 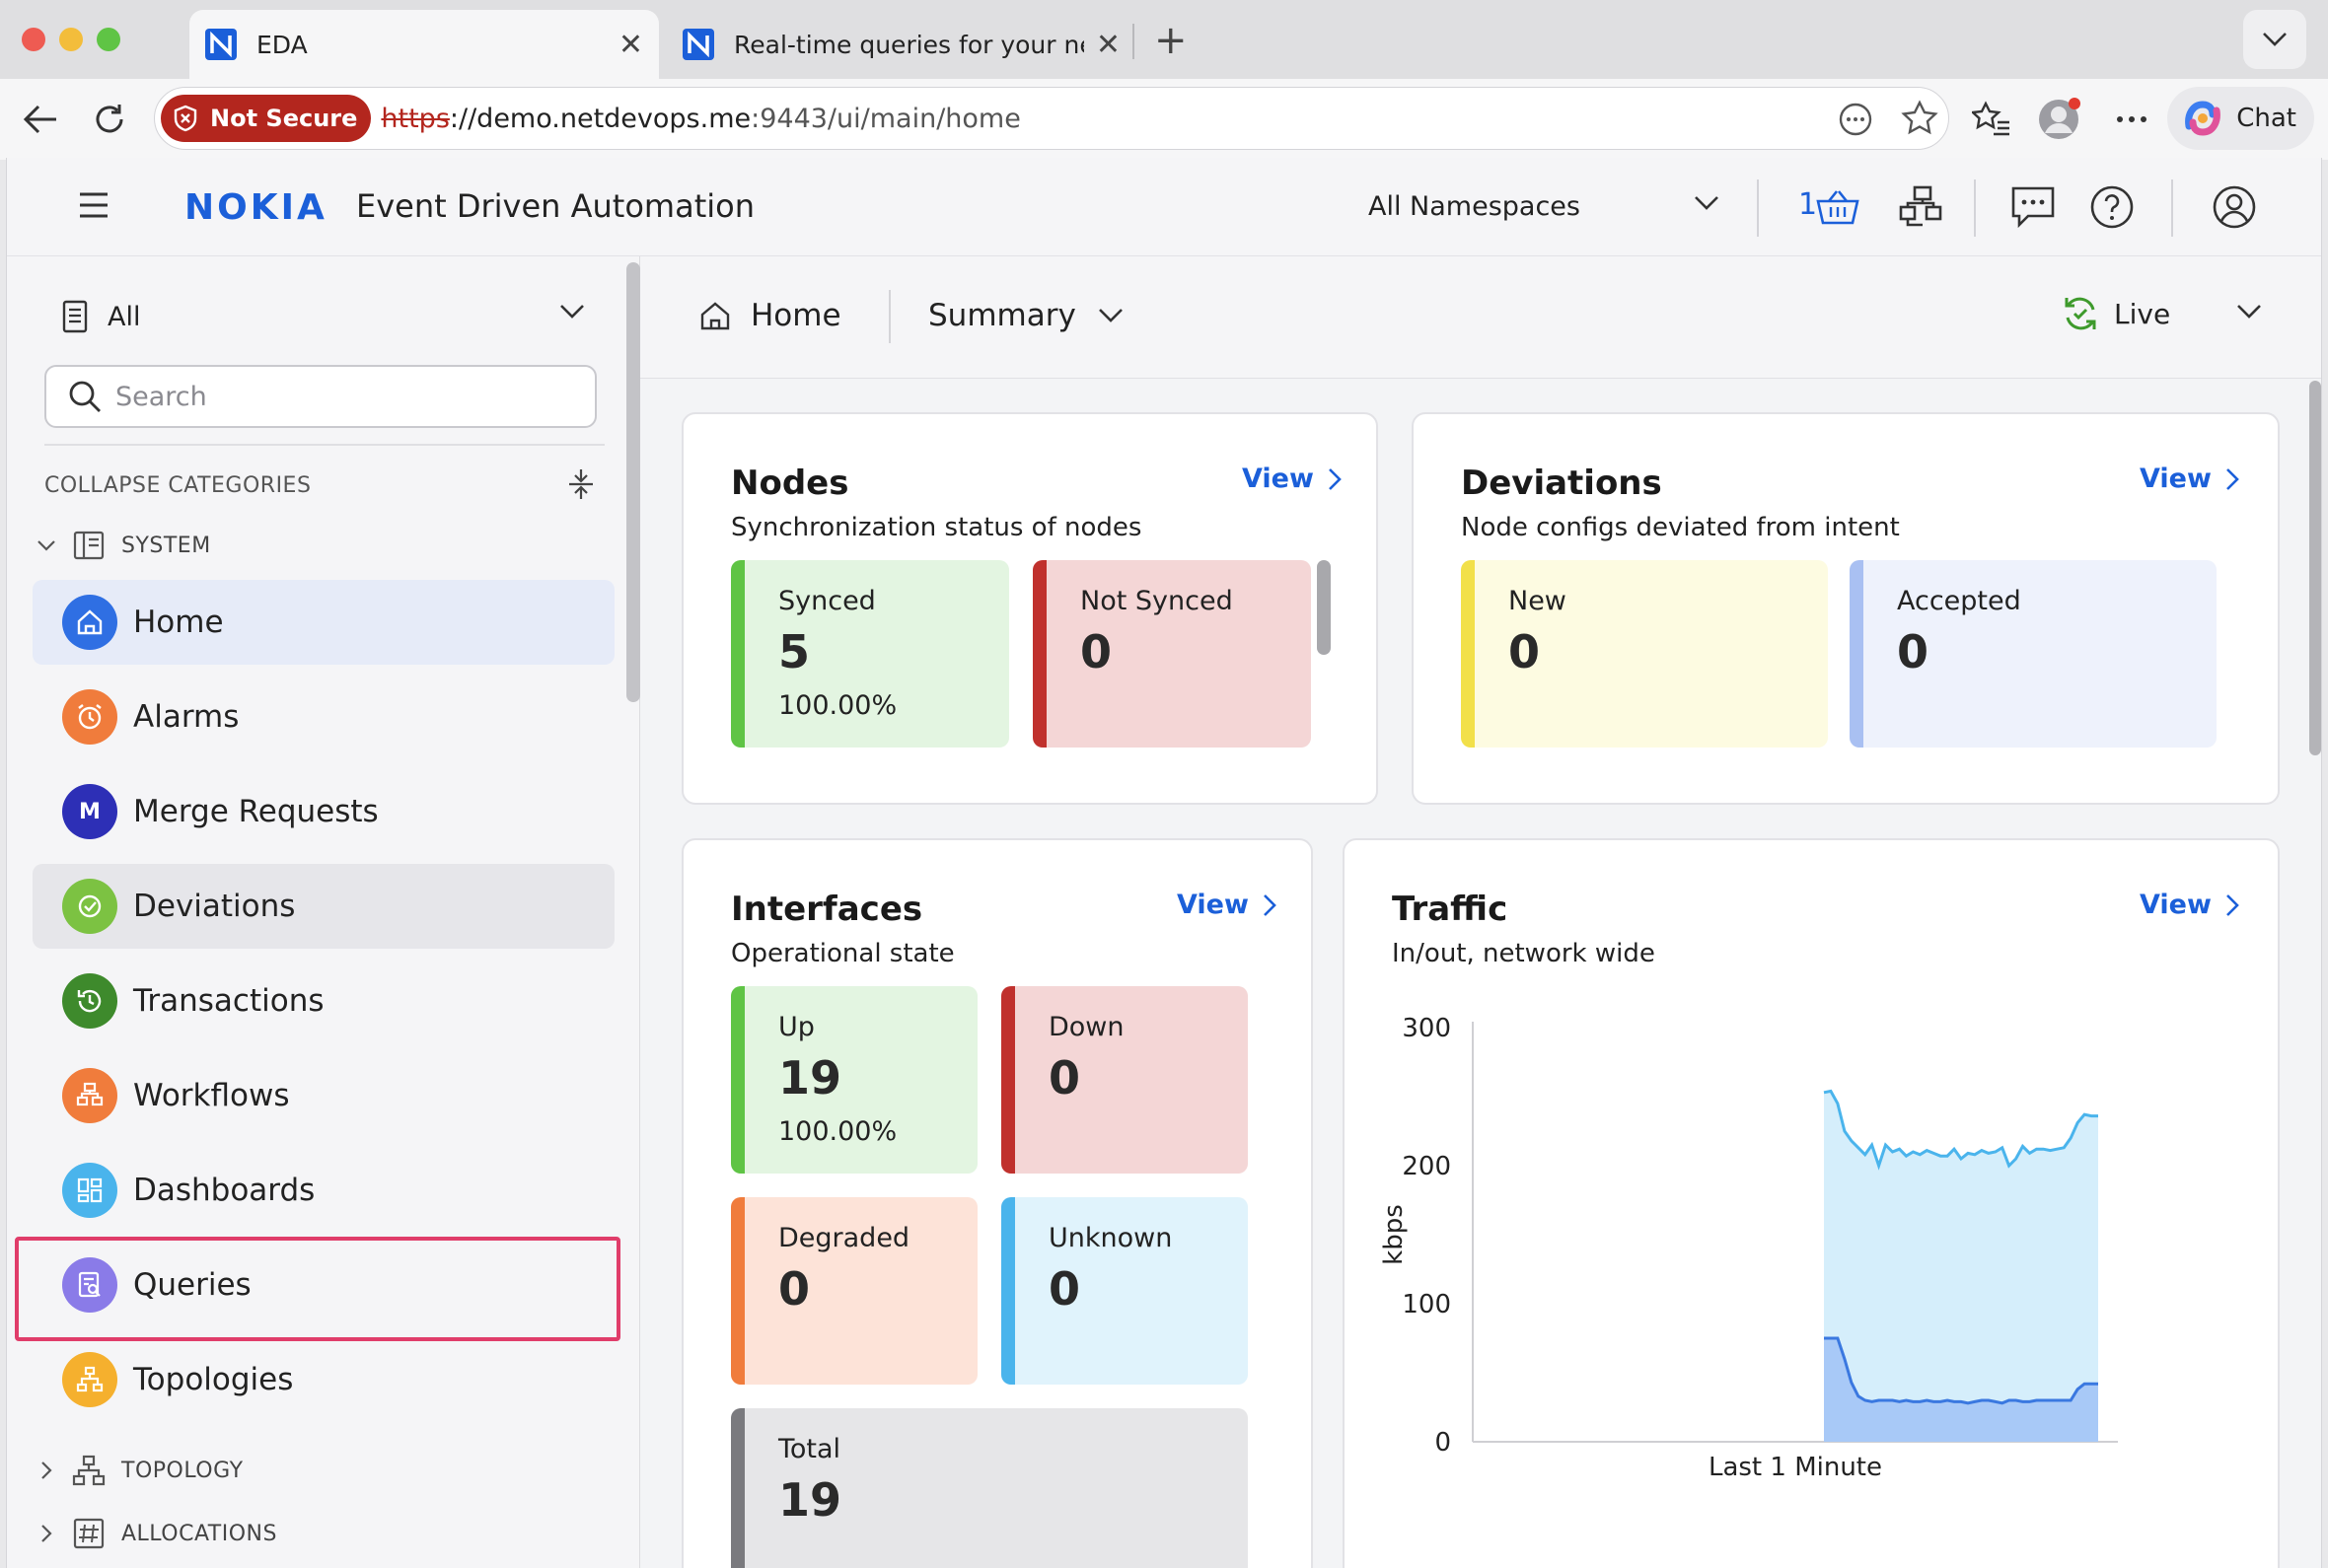 I want to click on x-axis-label: Last 1 Minute, so click(x=1795, y=1467).